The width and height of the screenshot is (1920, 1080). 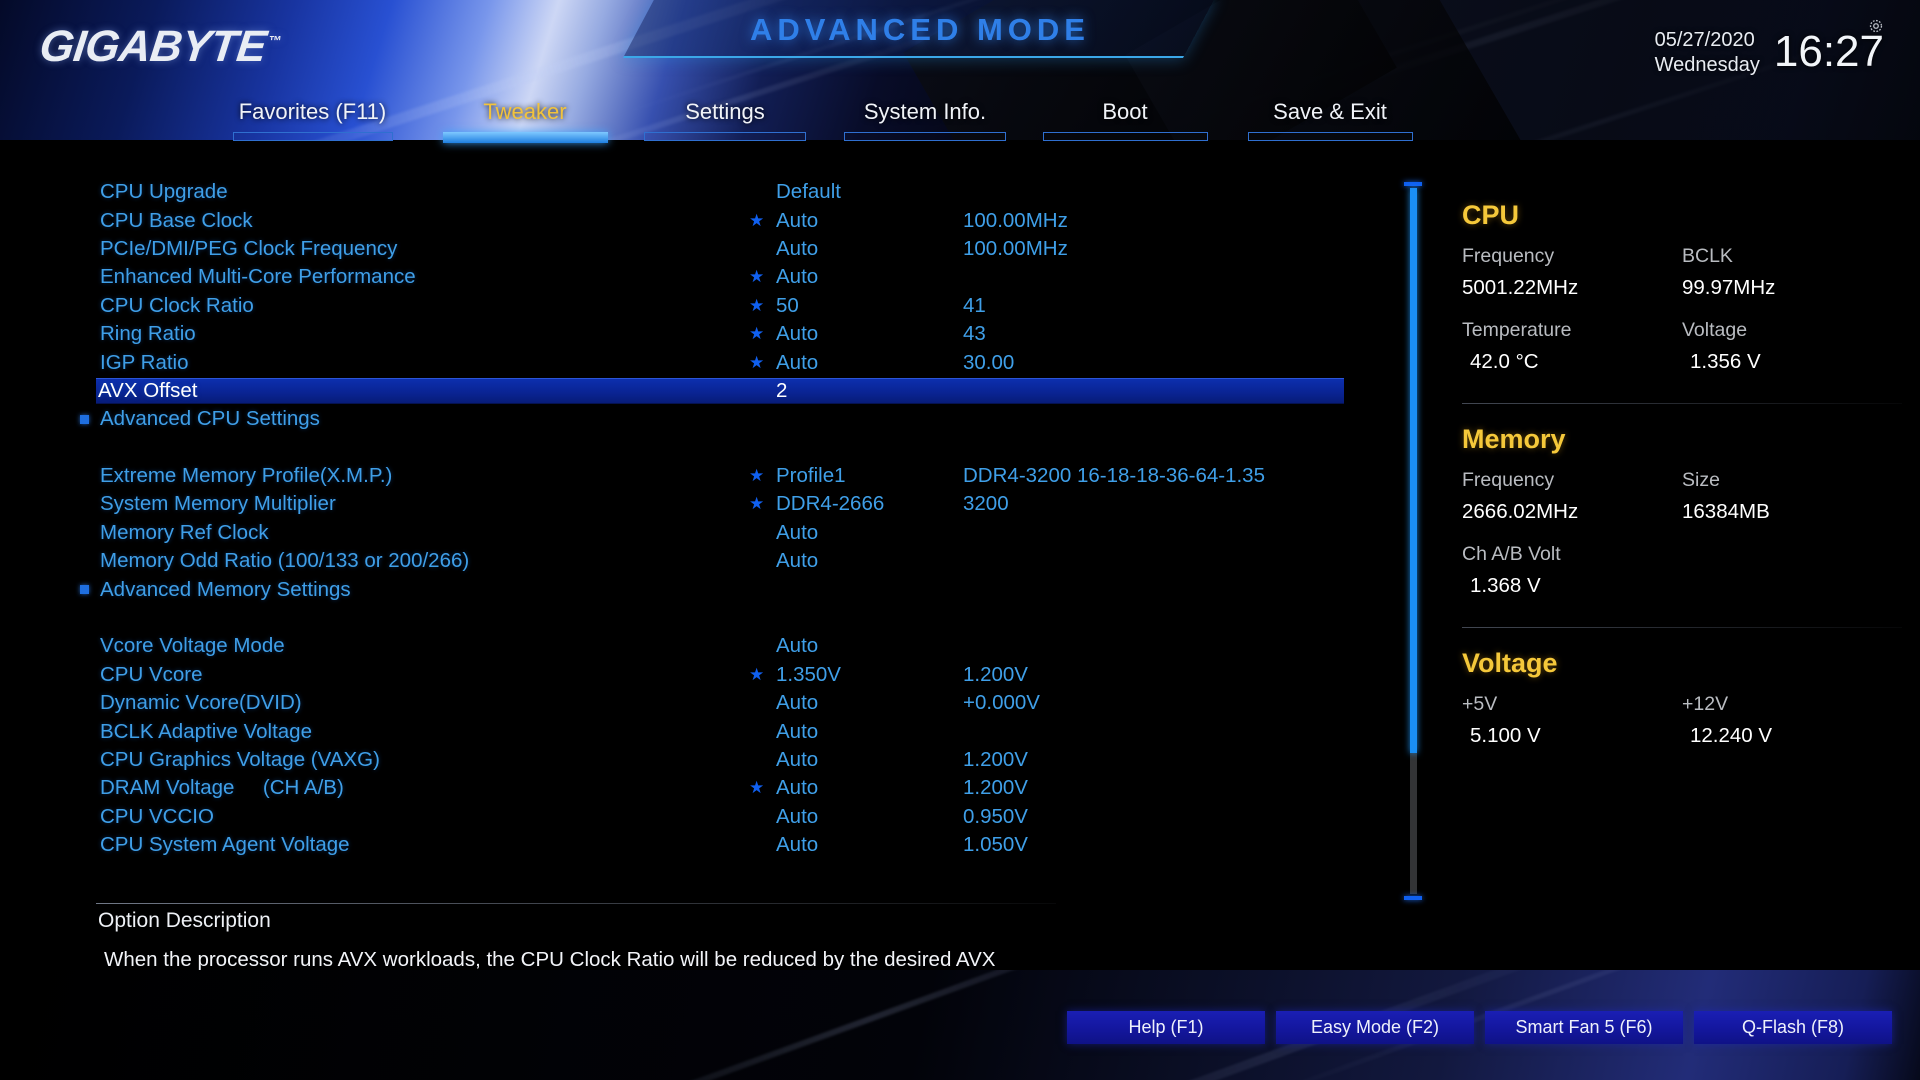 What do you see at coordinates (1166, 1027) in the screenshot?
I see `footer-button-help-f1: Help (F1)` at bounding box center [1166, 1027].